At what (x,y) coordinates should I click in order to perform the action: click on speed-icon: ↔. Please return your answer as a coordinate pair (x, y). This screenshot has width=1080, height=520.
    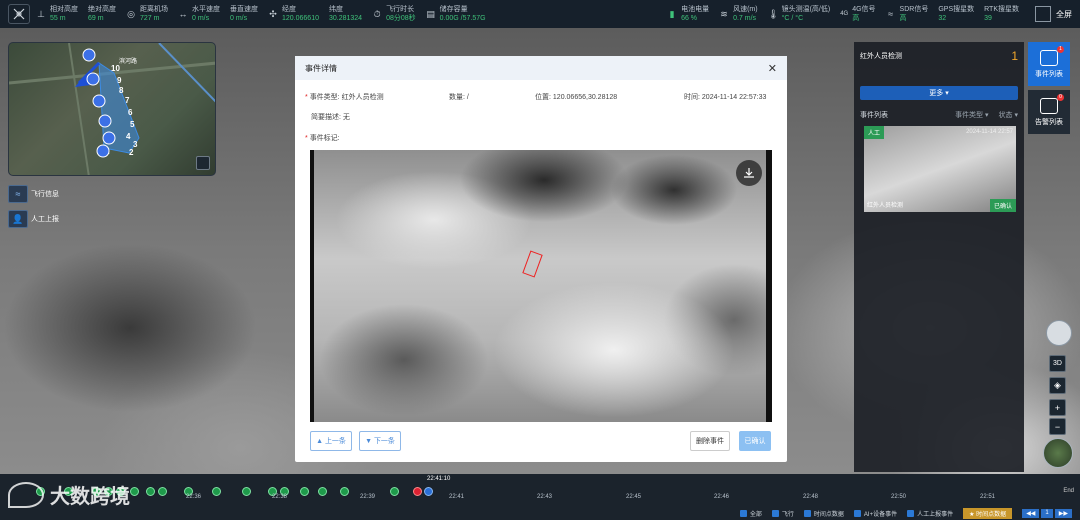
    Looking at the image, I should click on (183, 14).